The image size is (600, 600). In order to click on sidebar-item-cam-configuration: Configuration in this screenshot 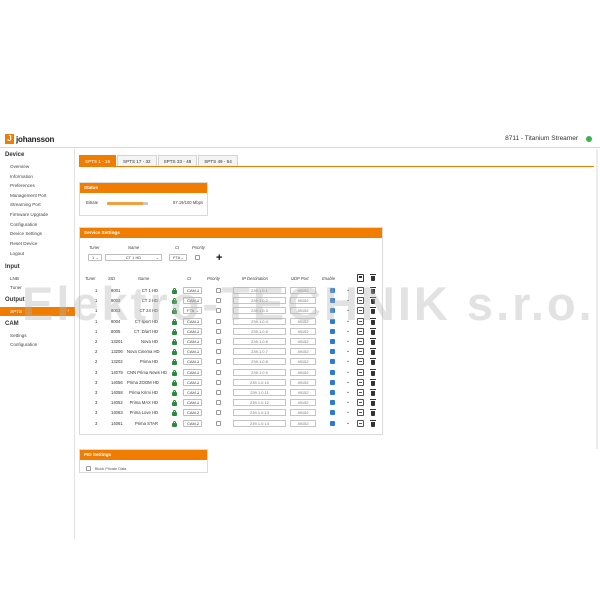, I will do `click(23, 344)`.